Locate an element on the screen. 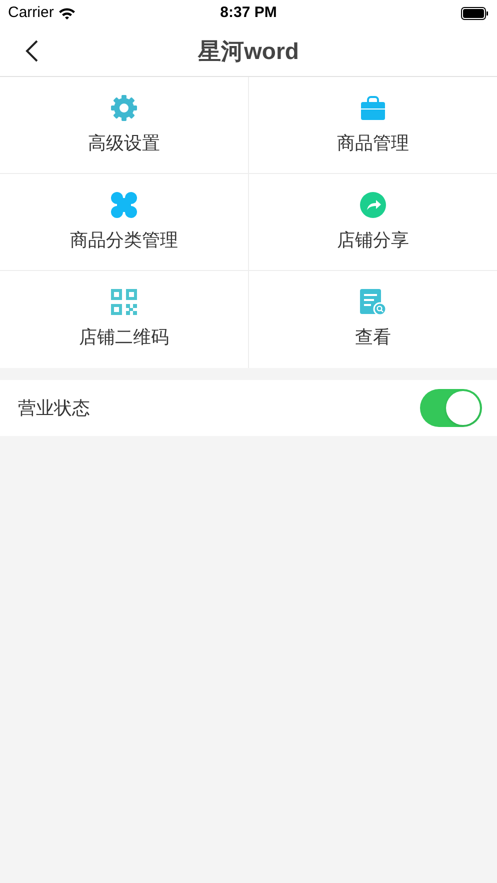  business-status-switch is located at coordinates (451, 408).